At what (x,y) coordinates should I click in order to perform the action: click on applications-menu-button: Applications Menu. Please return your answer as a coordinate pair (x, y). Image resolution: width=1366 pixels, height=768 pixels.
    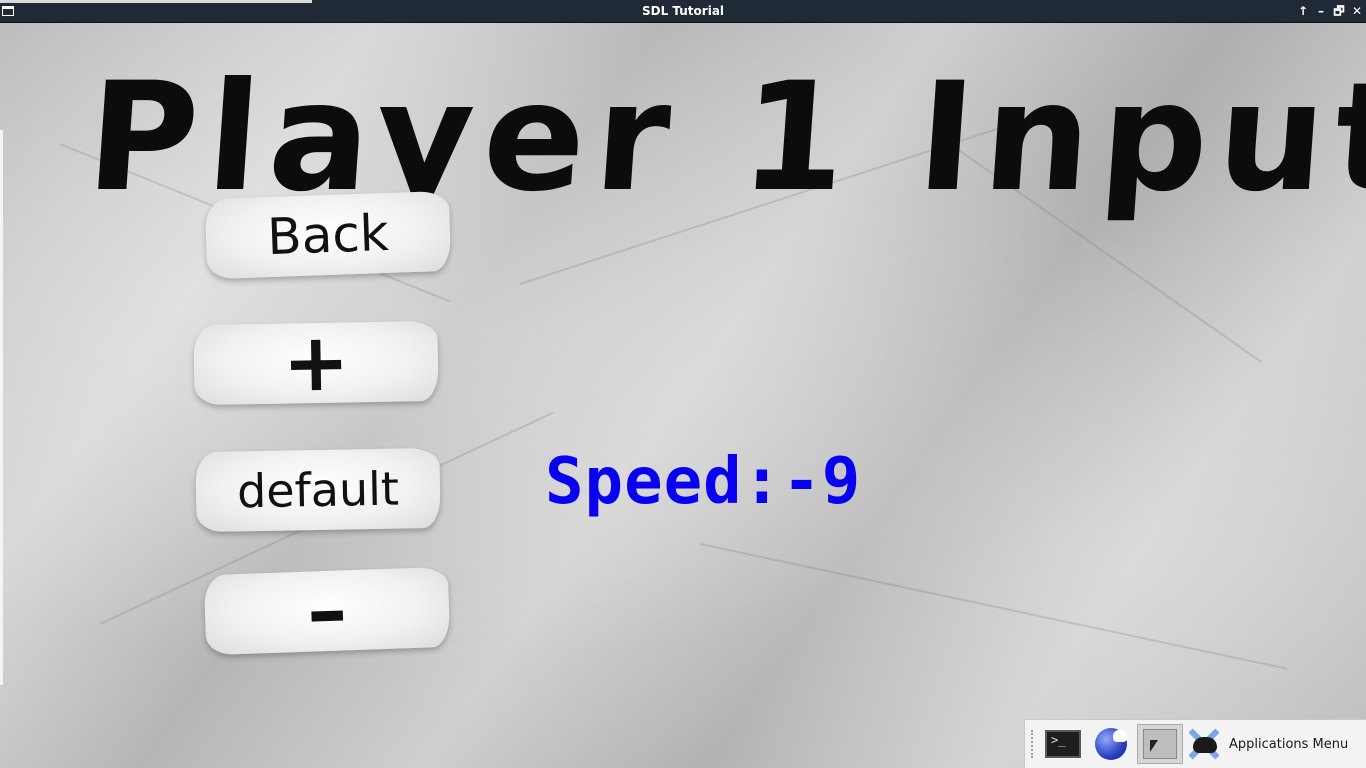
    Looking at the image, I should click on (1266, 744).